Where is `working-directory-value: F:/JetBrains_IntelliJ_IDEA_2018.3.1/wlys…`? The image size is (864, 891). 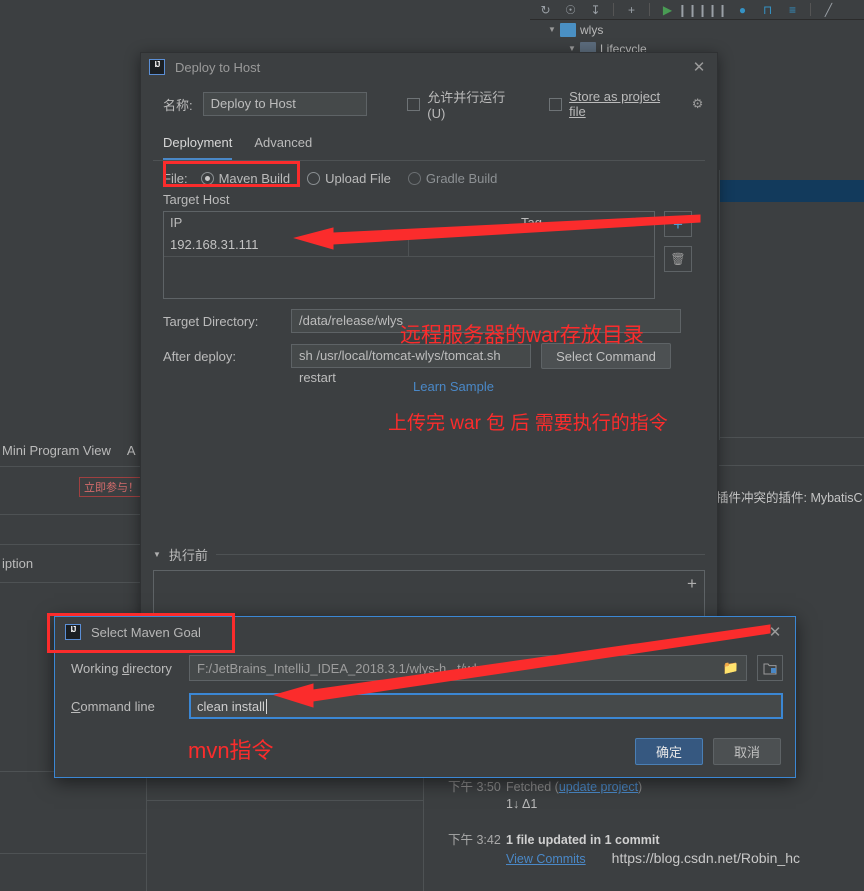
working-directory-value: F:/JetBrains_IntelliJ_IDEA_2018.3.1/wlys… is located at coordinates (343, 668).